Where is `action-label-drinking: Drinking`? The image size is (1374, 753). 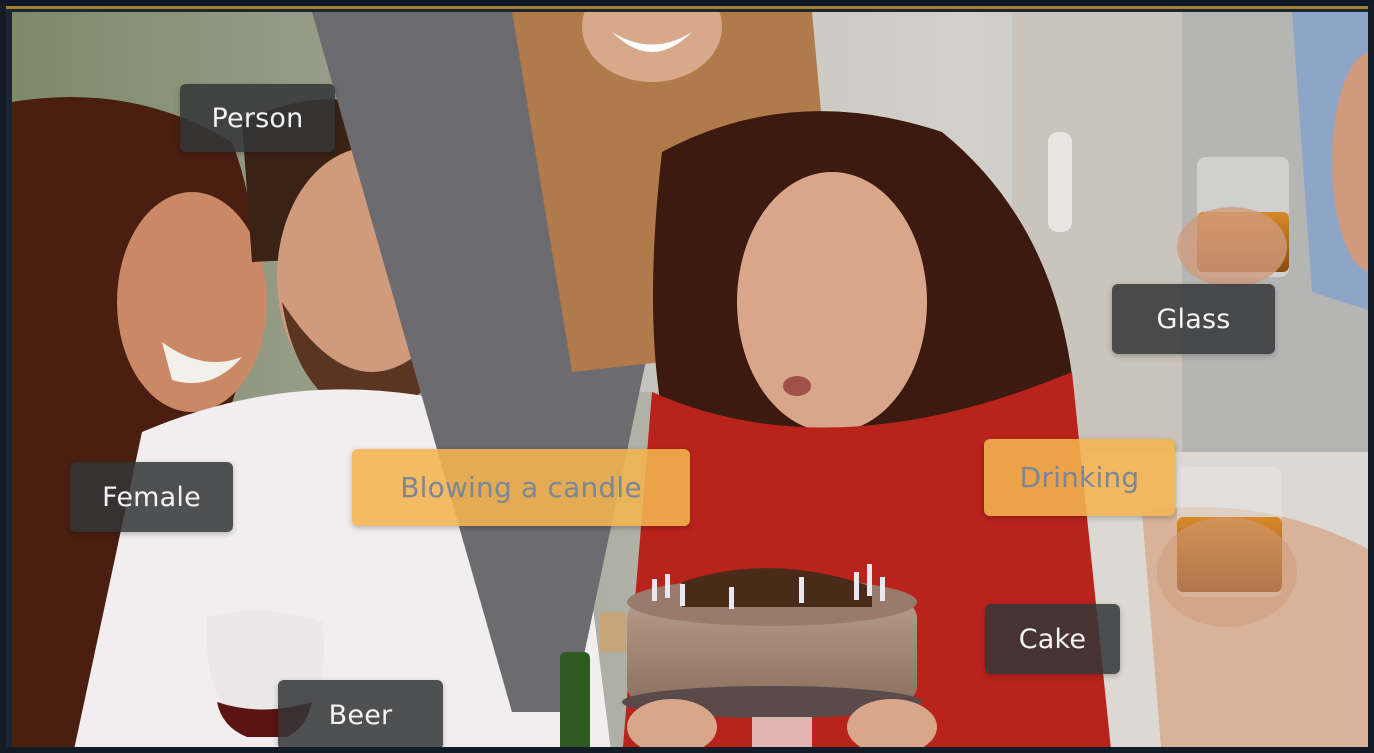 action-label-drinking: Drinking is located at coordinates (1079, 477).